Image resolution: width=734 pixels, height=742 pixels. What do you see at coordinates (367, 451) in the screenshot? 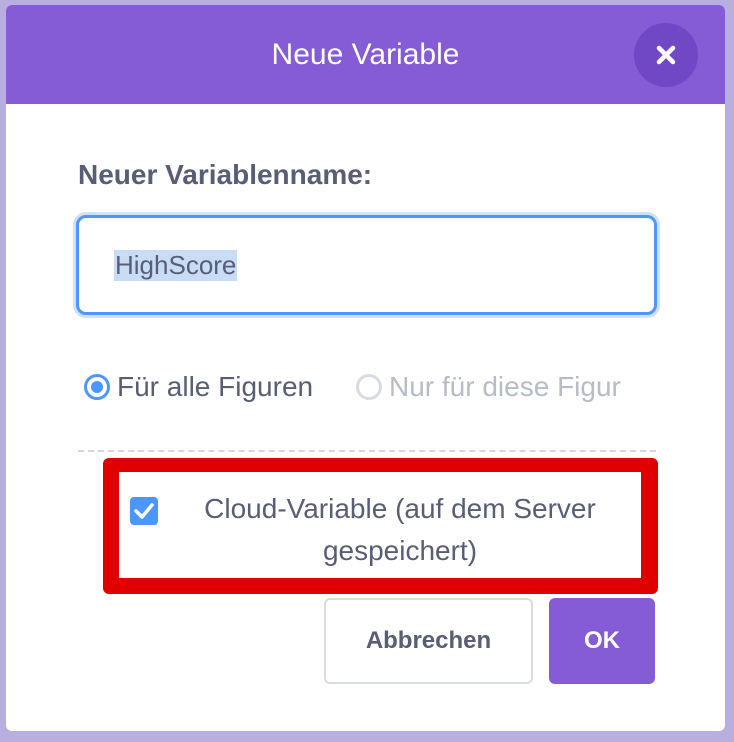
I see `divider` at bounding box center [367, 451].